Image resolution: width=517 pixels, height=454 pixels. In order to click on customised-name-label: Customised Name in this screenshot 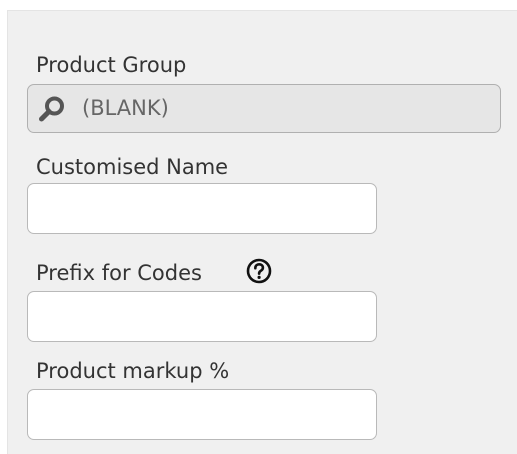, I will do `click(132, 167)`.